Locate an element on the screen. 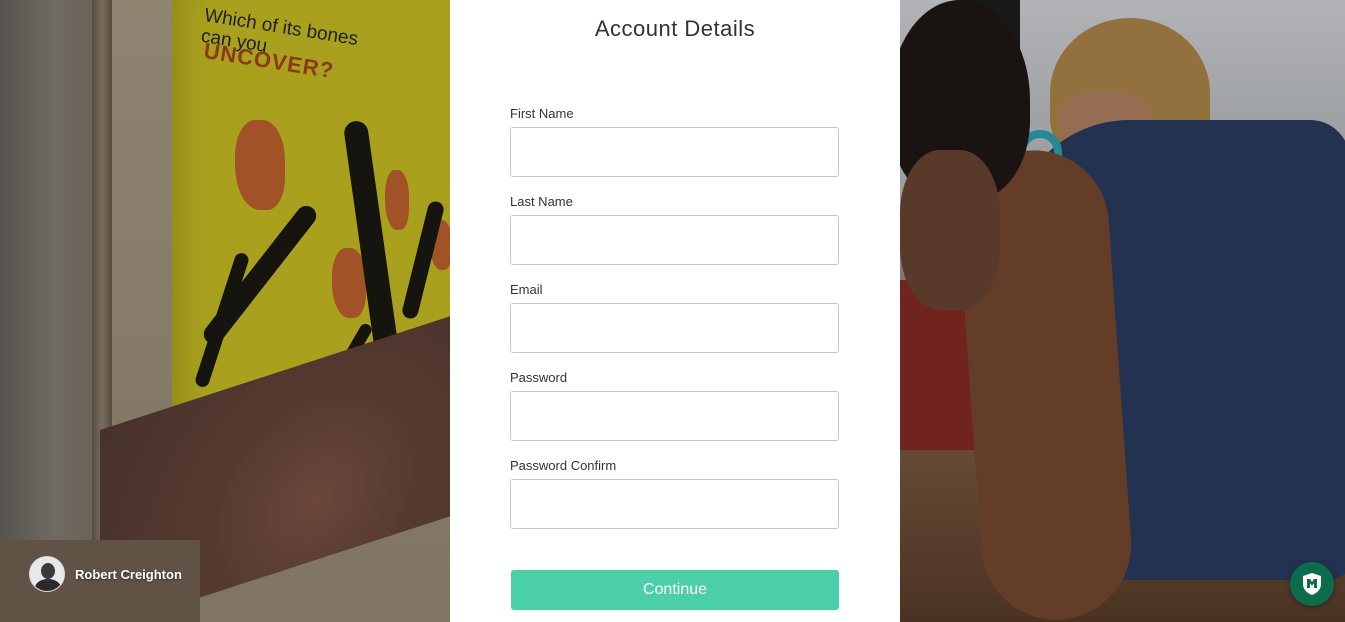  password-field: Password is located at coordinates (674, 405).